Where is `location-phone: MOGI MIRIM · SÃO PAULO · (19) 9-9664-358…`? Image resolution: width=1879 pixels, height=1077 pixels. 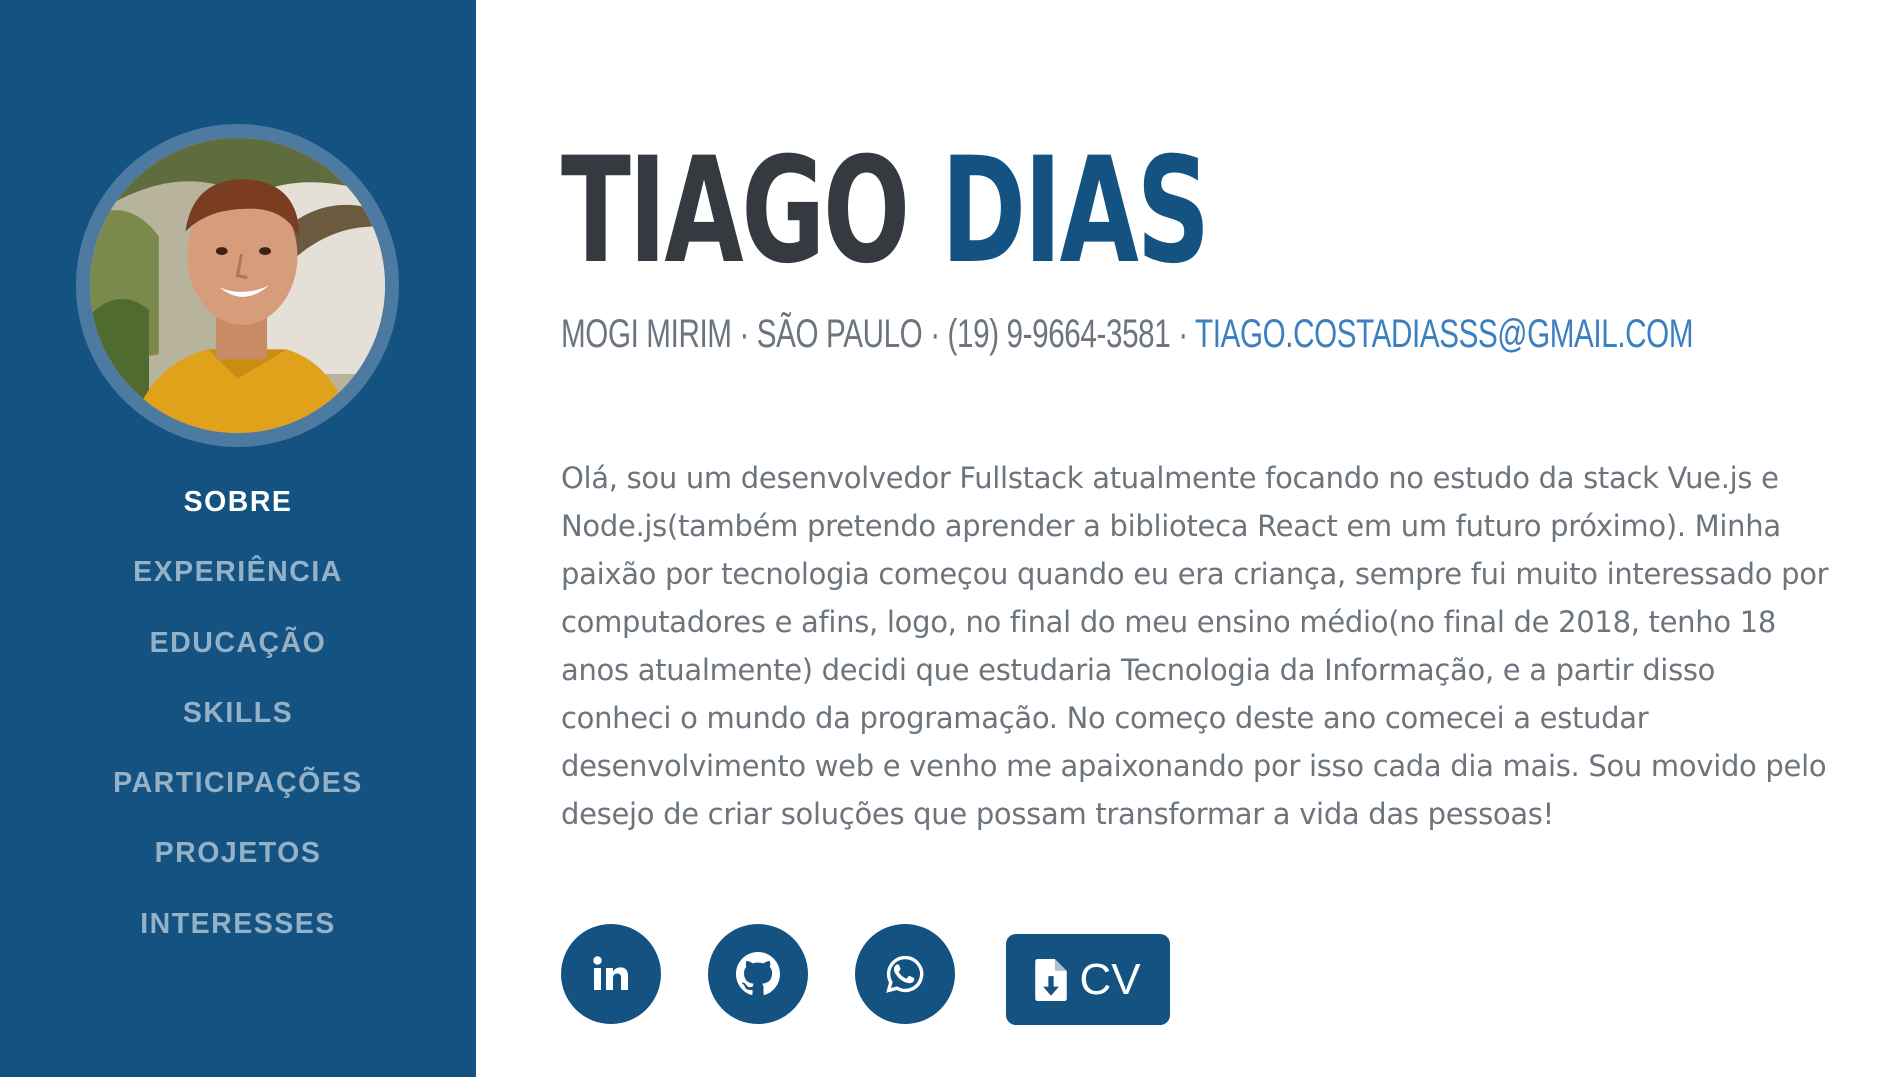
location-phone: MOGI MIRIM · SÃO PAULO · (19) 9-9664-358… is located at coordinates (874, 334).